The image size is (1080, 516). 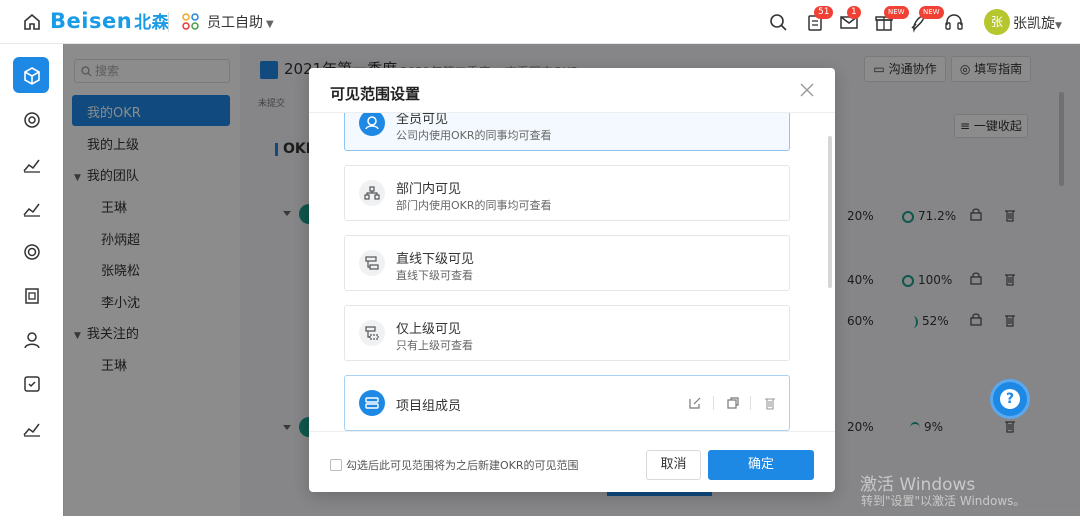 What do you see at coordinates (191, 22) in the screenshot?
I see `apps-grid-icon` at bounding box center [191, 22].